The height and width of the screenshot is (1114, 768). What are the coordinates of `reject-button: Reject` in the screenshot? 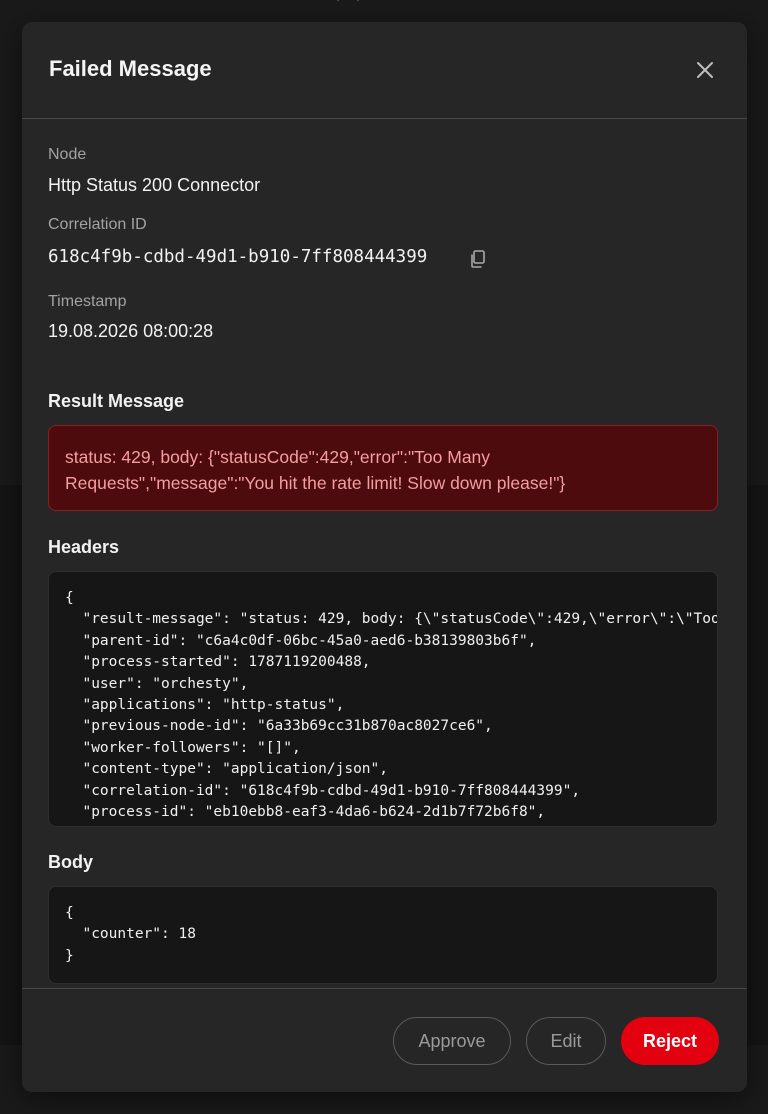 It's located at (670, 1041).